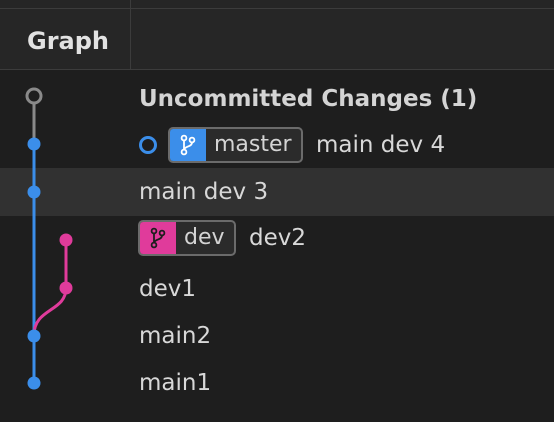 This screenshot has width=554, height=422. Describe the element at coordinates (175, 383) in the screenshot. I see `commit-message: main1` at that location.